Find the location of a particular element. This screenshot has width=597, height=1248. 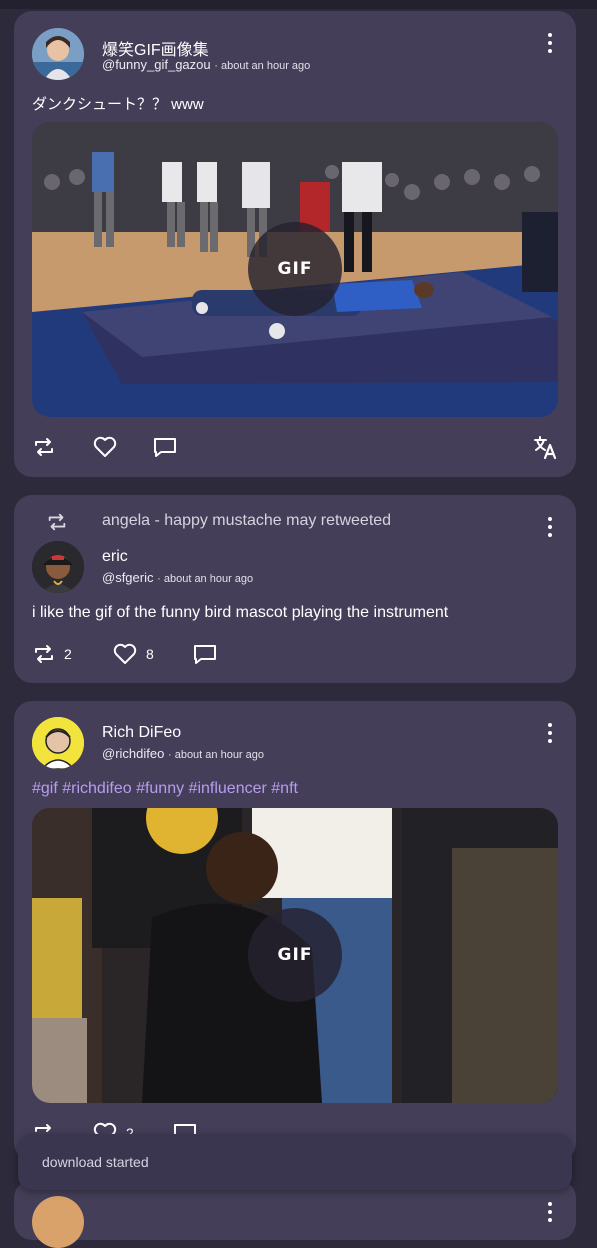

display-name: eric is located at coordinates (115, 557).